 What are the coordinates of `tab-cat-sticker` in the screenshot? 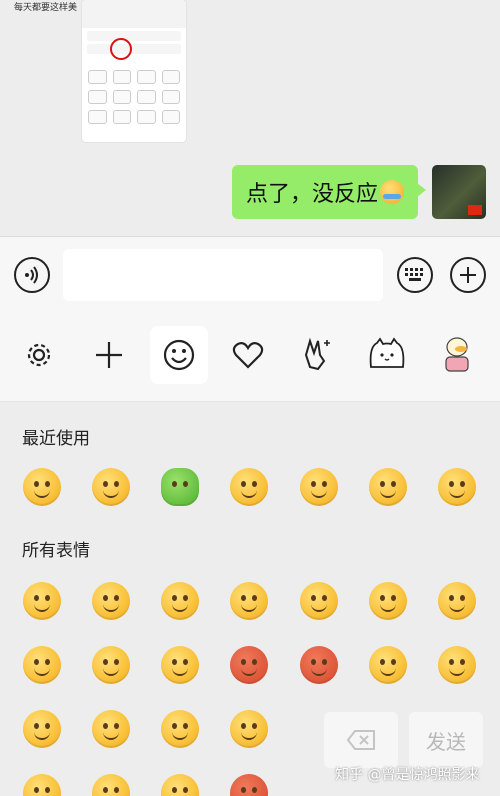 It's located at (387, 355).